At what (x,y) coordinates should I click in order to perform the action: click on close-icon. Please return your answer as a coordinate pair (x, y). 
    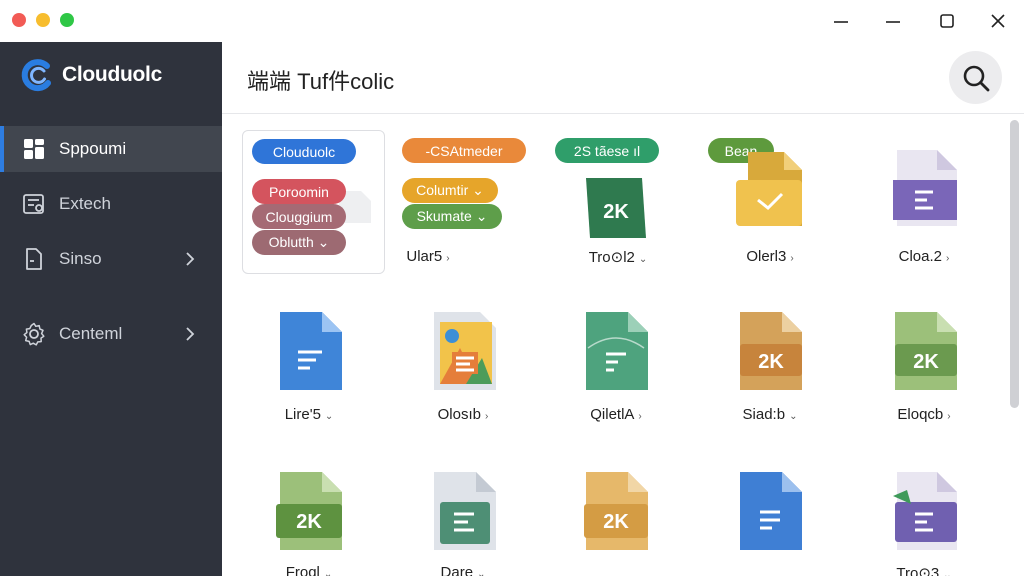
    Looking at the image, I should click on (998, 21).